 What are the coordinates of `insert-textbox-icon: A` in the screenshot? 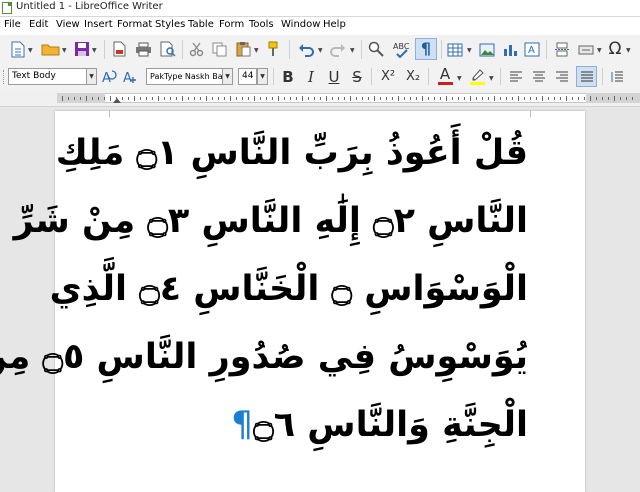 It's located at (532, 49).